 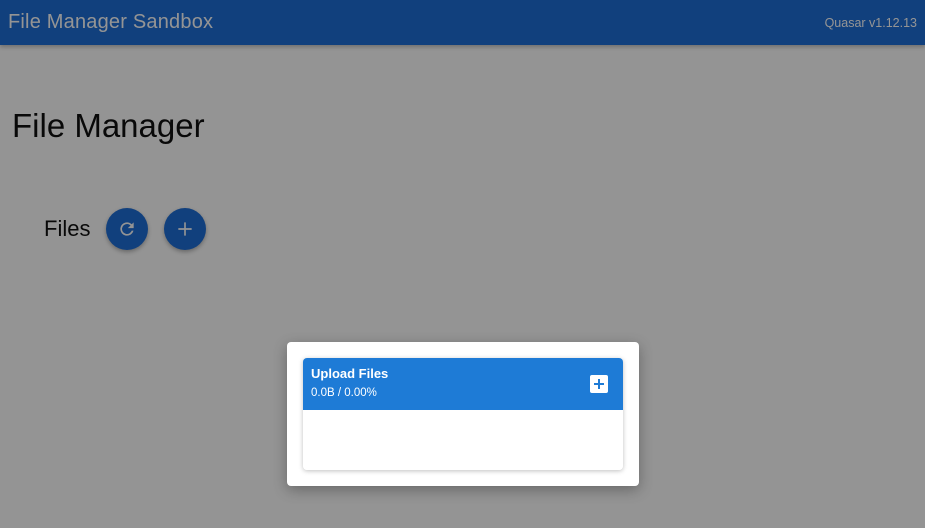 What do you see at coordinates (350, 373) in the screenshot?
I see `uploader-title: Upload Files` at bounding box center [350, 373].